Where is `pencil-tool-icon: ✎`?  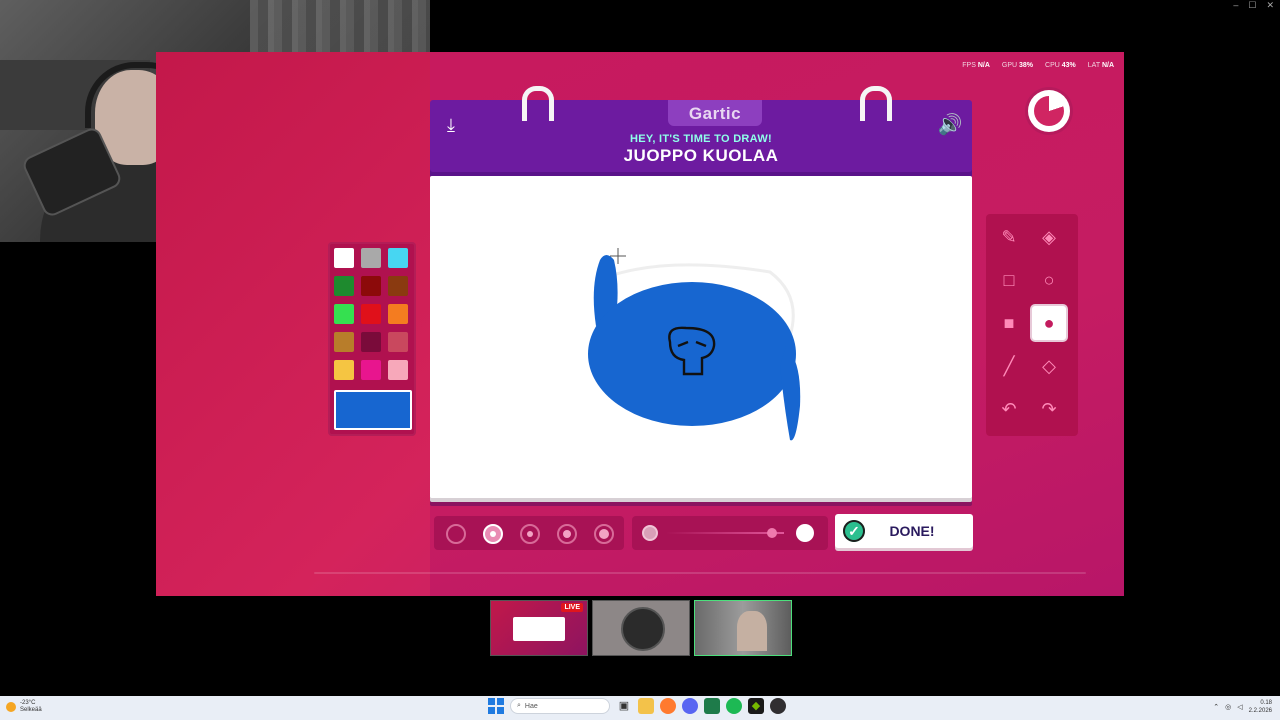 pencil-tool-icon: ✎ is located at coordinates (1009, 237).